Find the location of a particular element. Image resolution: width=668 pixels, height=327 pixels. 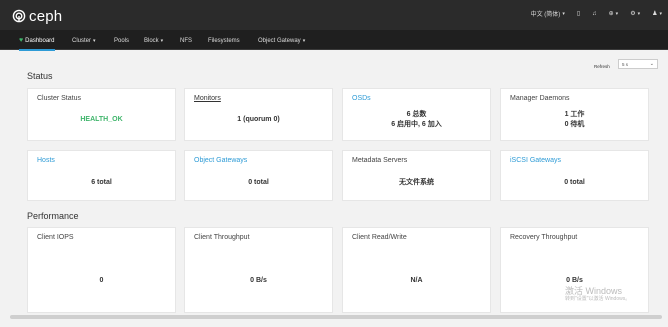

object-gateways-value: 0 total is located at coordinates (258, 182).